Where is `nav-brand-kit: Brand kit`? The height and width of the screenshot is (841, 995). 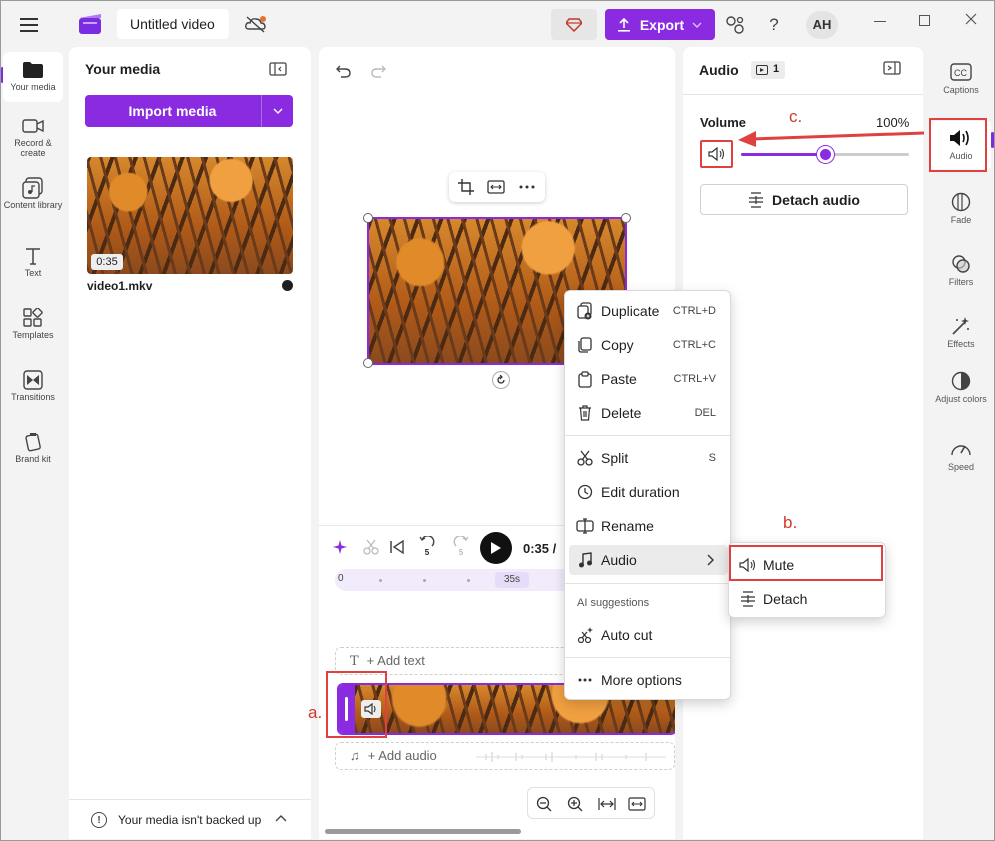
nav-brand-kit: Brand kit is located at coordinates (33, 447).